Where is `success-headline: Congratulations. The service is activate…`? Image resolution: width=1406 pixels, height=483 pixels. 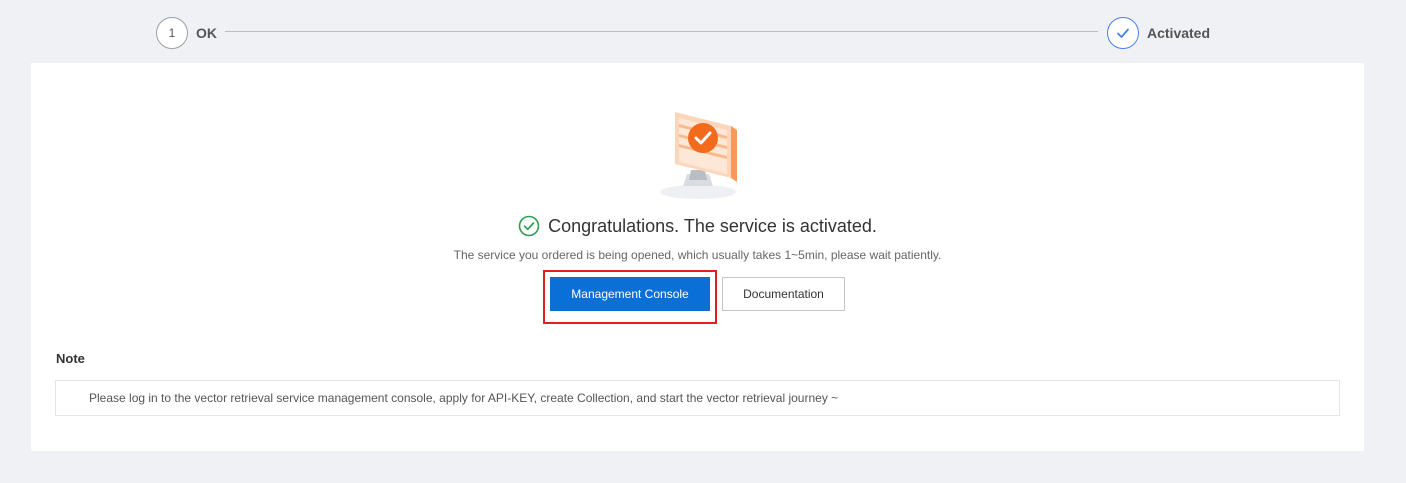 success-headline: Congratulations. The service is activate… is located at coordinates (697, 226).